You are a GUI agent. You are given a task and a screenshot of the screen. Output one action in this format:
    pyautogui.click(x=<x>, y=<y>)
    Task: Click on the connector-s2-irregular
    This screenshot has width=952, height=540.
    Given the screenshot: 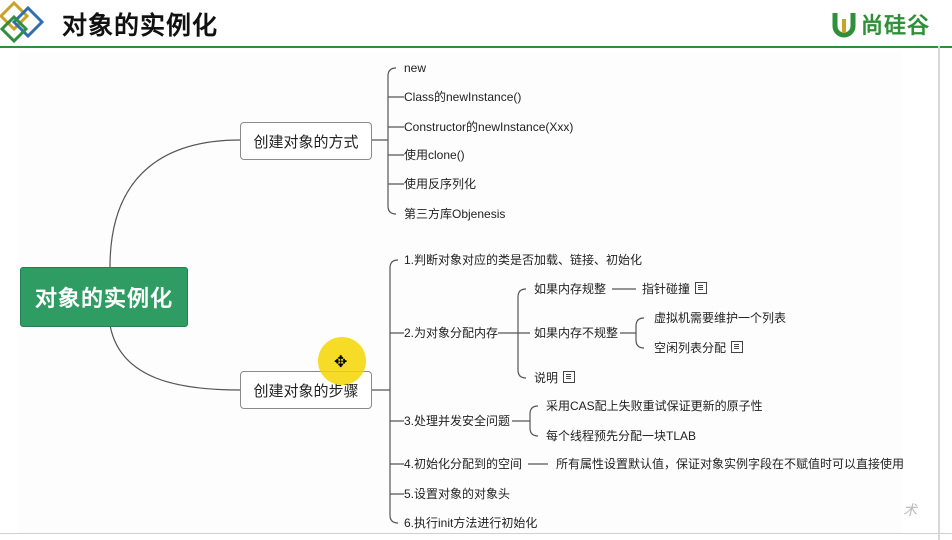 What is the action you would take?
    pyautogui.click(x=632, y=333)
    